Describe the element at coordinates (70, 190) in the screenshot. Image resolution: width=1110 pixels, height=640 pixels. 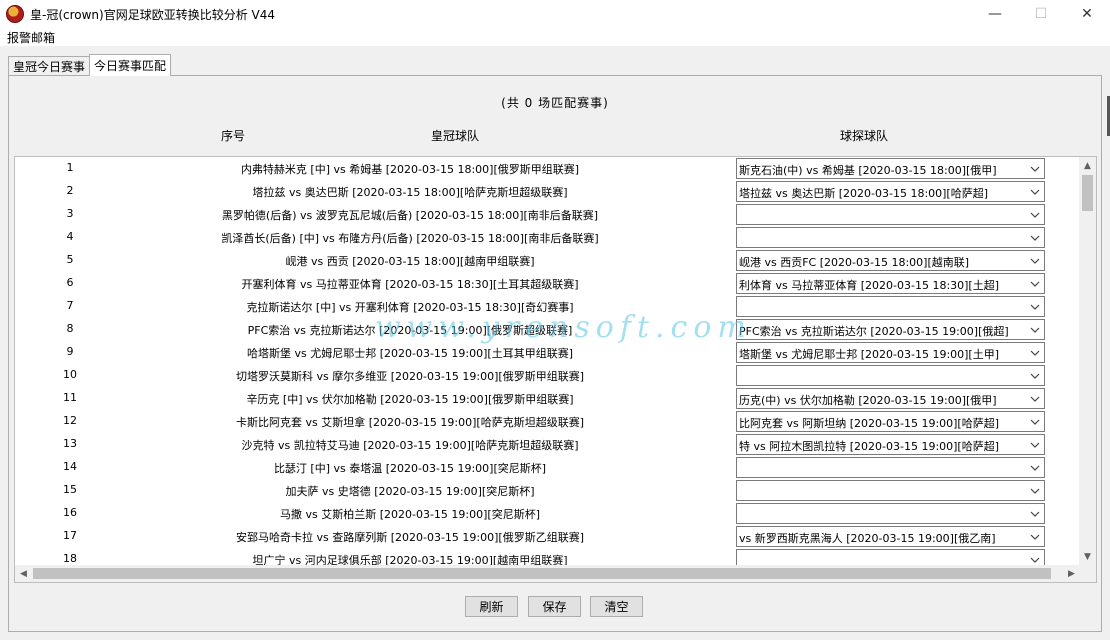
I see `row-number: 2` at that location.